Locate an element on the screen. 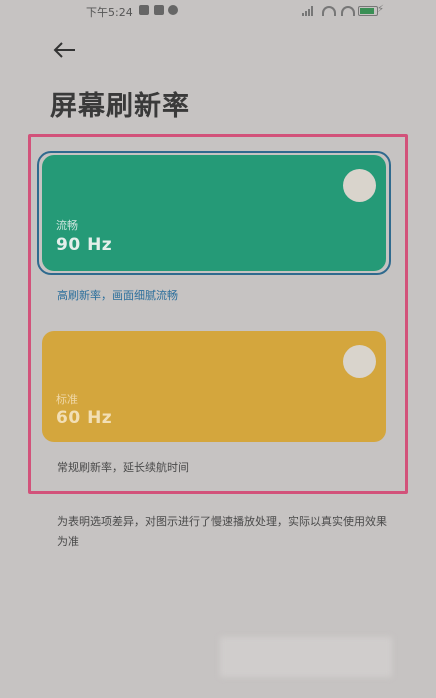 The width and height of the screenshot is (436, 698). option-rate: 90 Hz is located at coordinates (84, 245).